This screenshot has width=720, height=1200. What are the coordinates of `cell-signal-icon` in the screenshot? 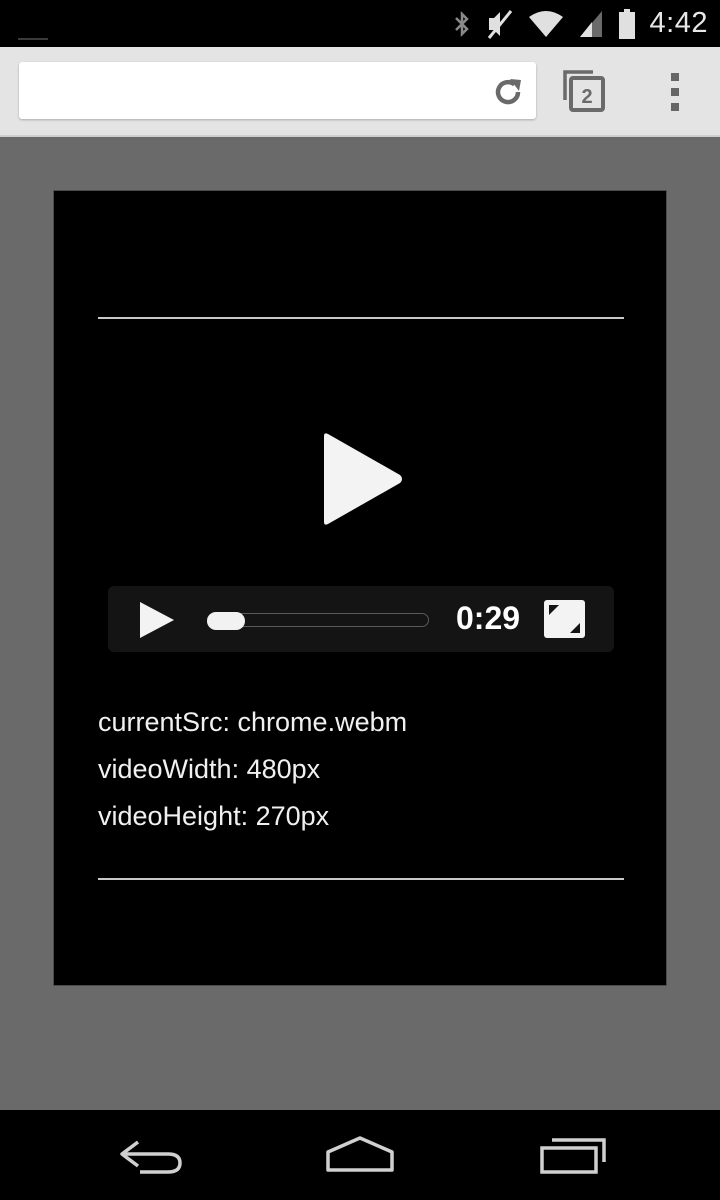 It's located at (590, 23).